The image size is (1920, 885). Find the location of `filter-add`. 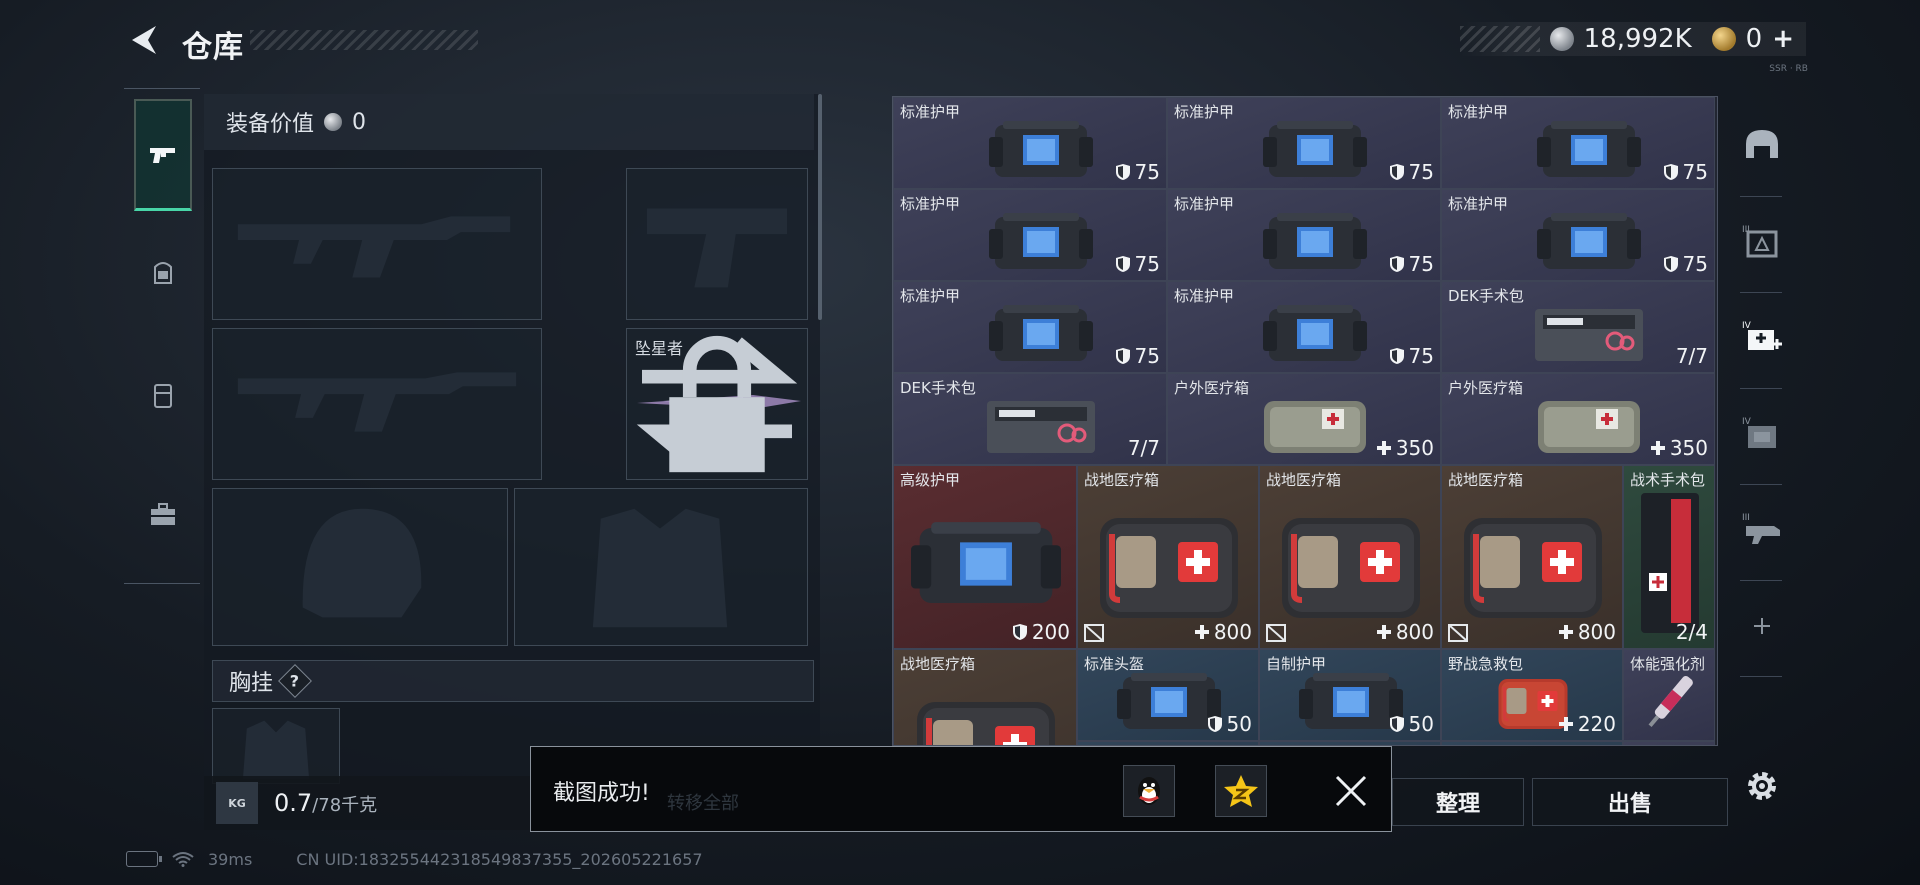

filter-add is located at coordinates (1762, 626).